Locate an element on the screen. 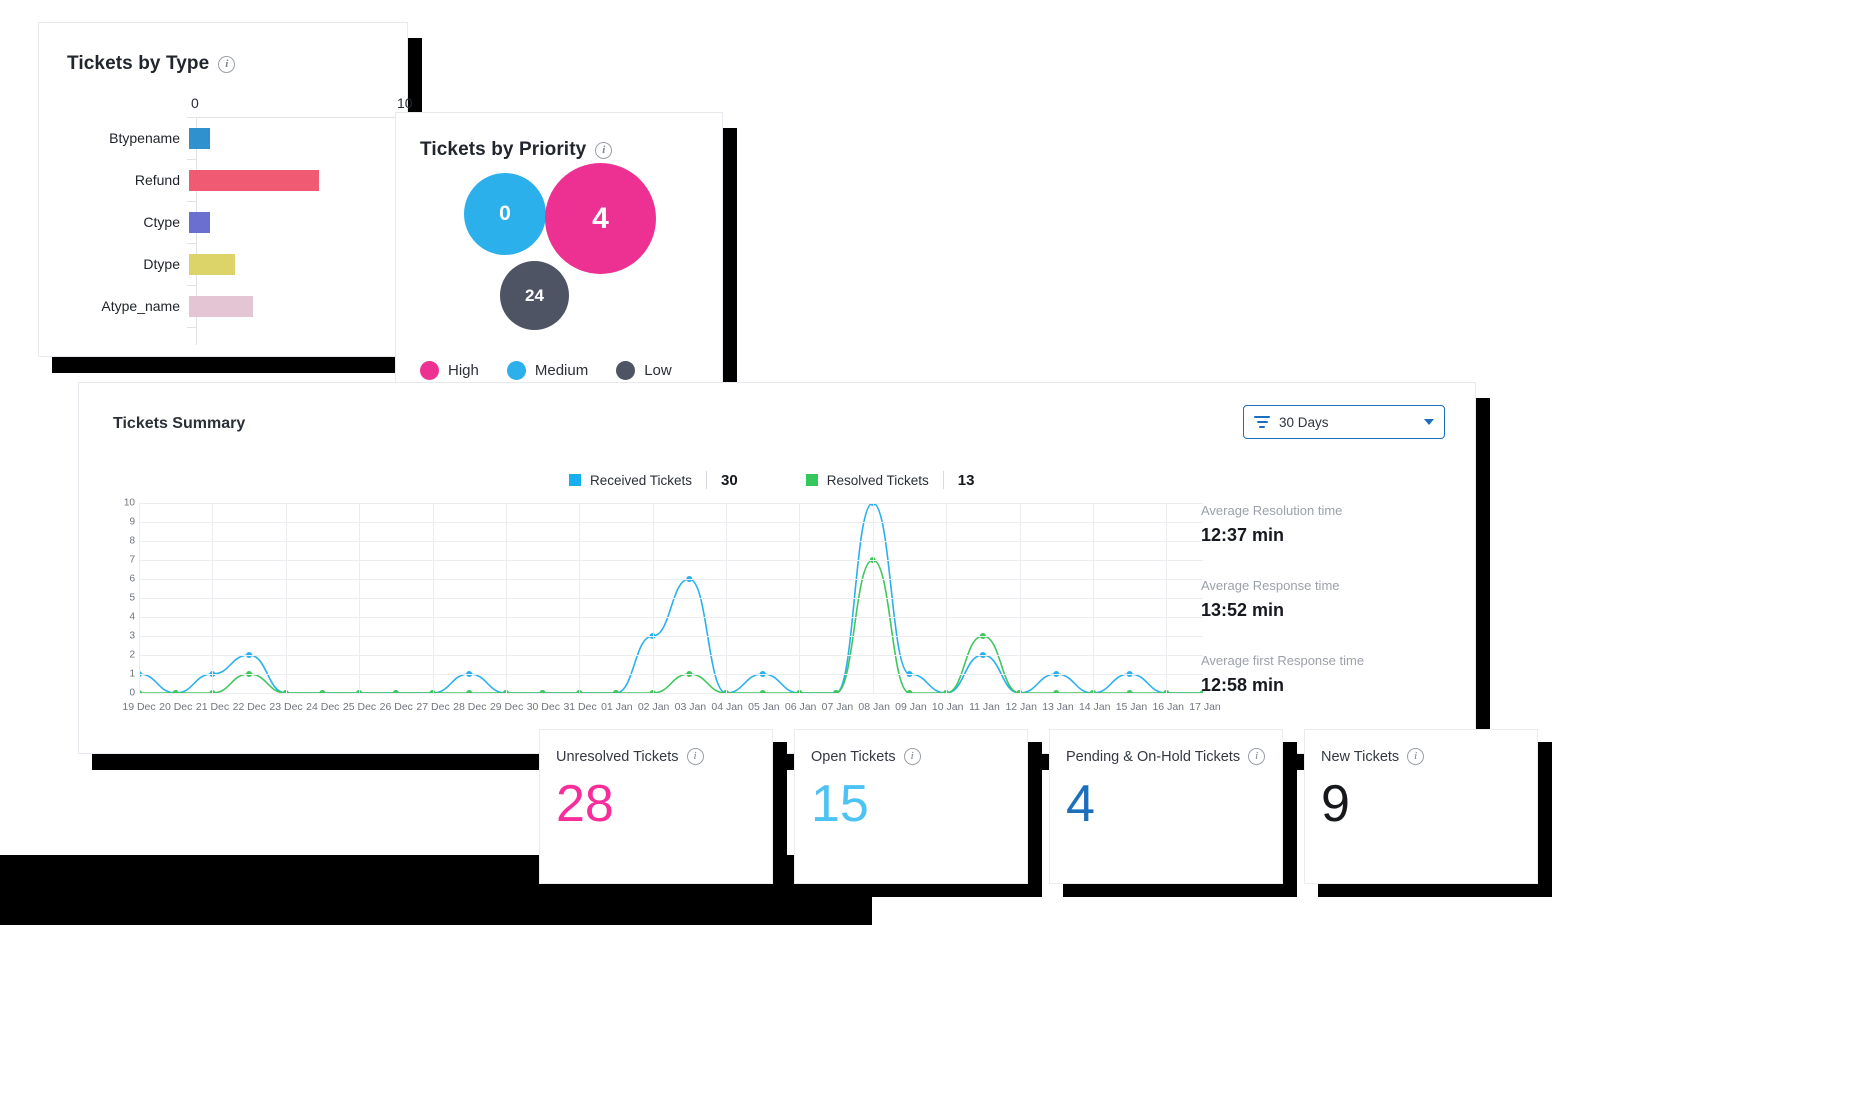 This screenshot has width=1854, height=1098. date-range-select: 30 Days is located at coordinates (1344, 422).